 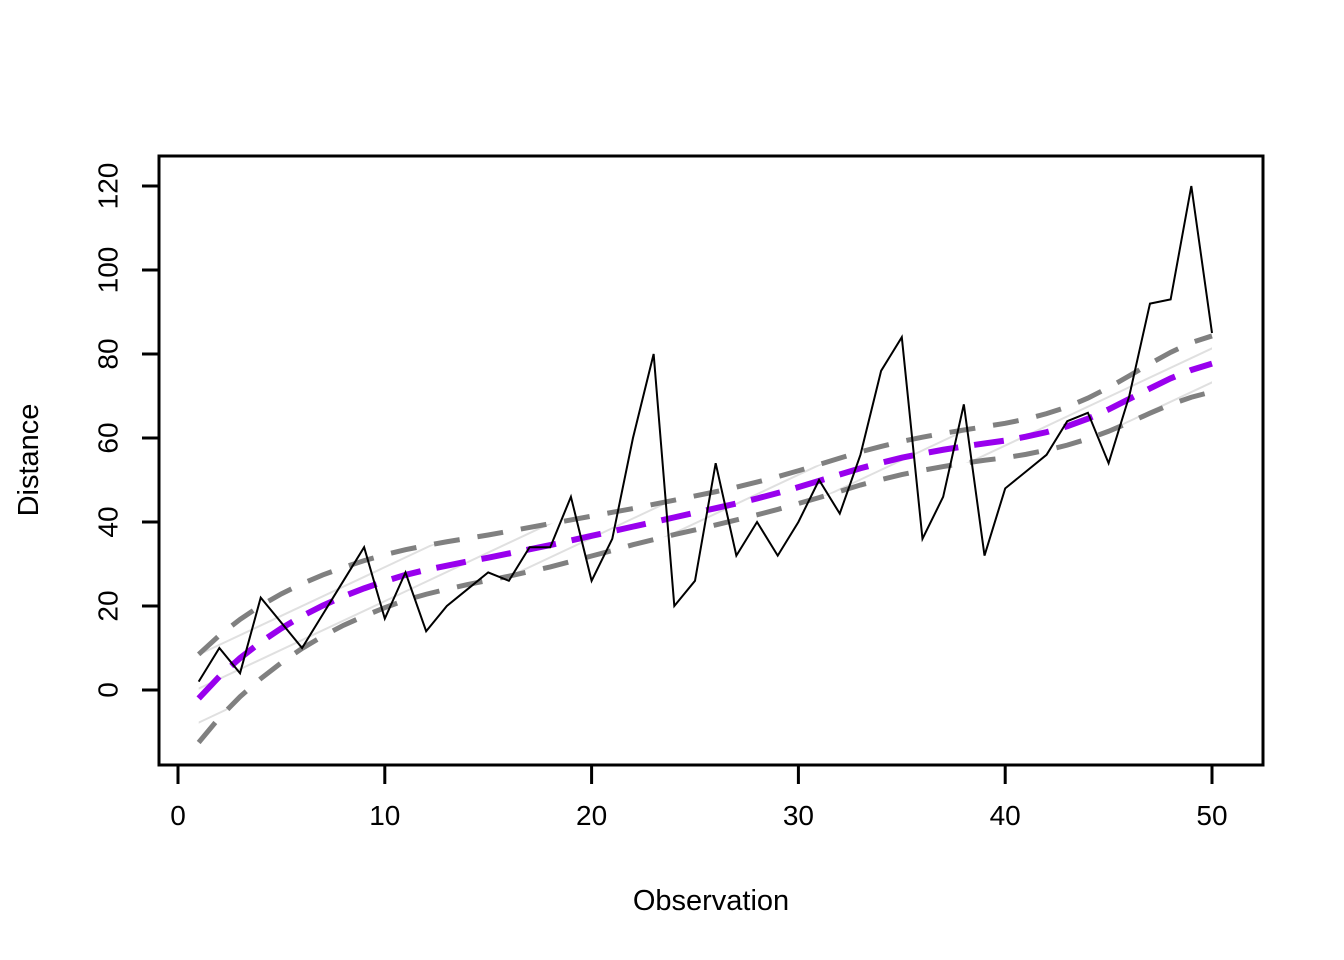 What do you see at coordinates (108, 437) in the screenshot?
I see `y-tick-label: 60` at bounding box center [108, 437].